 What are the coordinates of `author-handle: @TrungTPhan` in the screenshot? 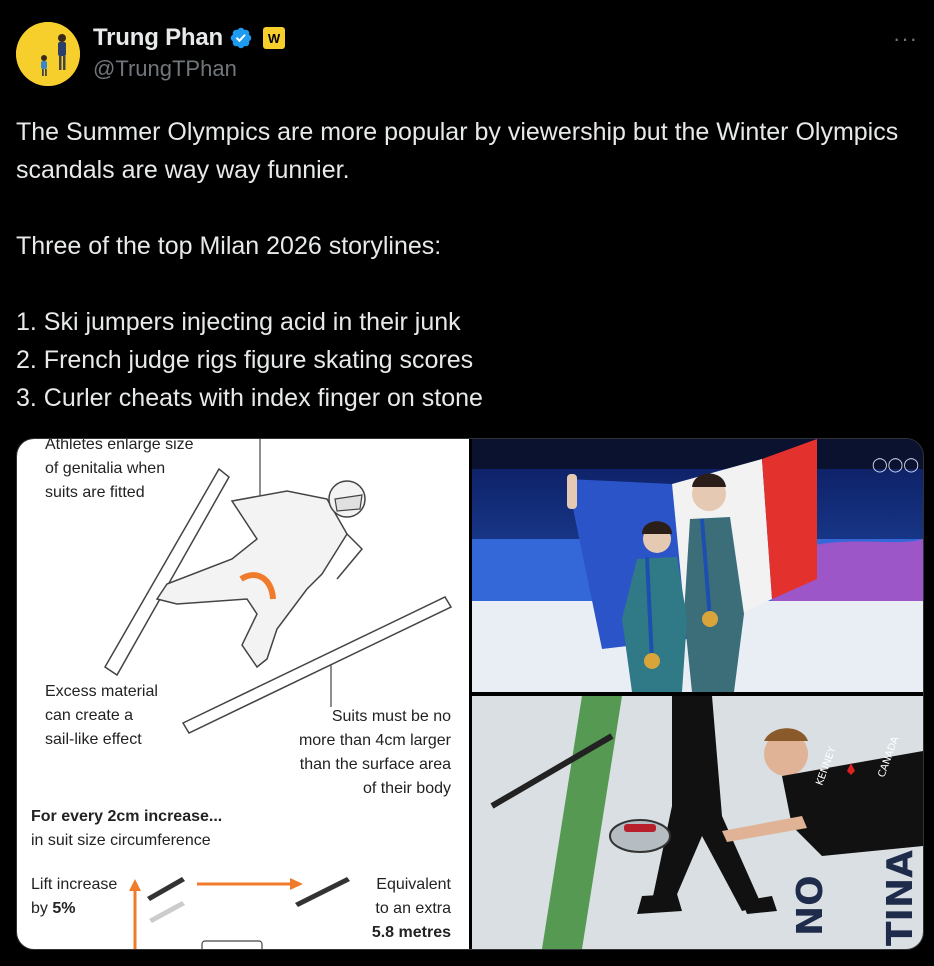 It's located at (165, 69).